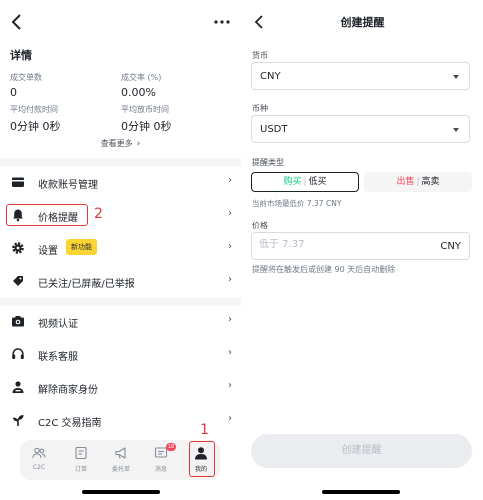 This screenshot has height=500, width=483. I want to click on megaphone-icon, so click(120, 453).